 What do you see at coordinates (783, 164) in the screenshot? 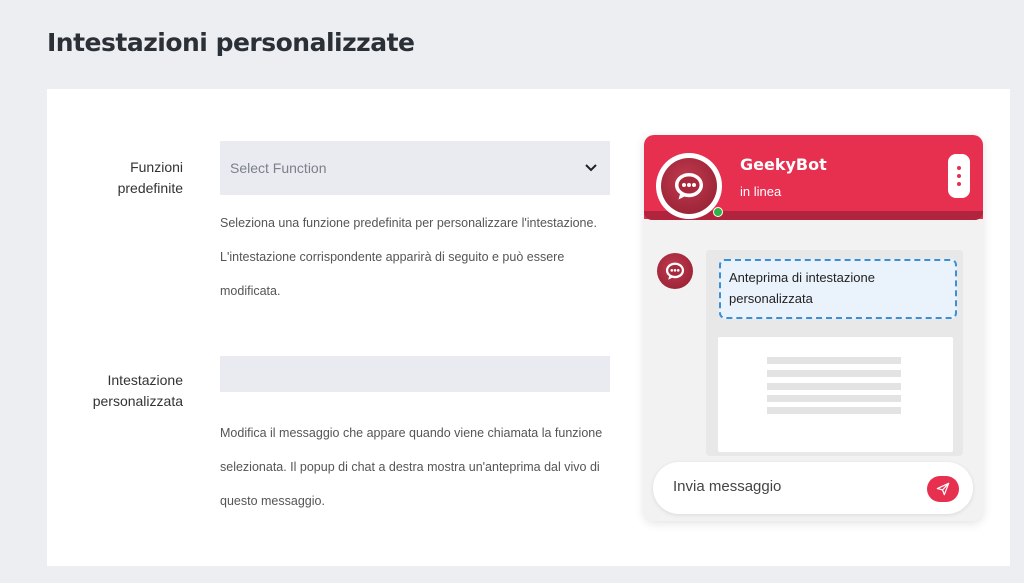
I see `bot-name: GeekyBot` at bounding box center [783, 164].